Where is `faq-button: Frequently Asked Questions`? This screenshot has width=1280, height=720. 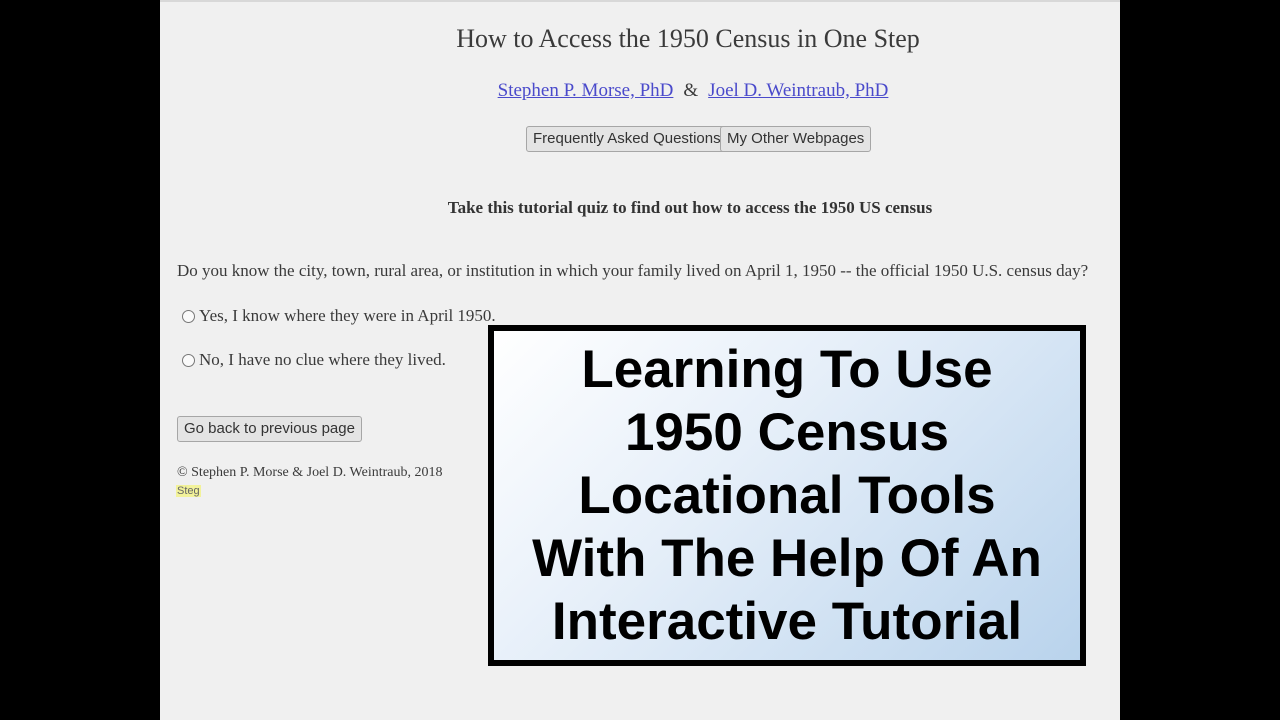
faq-button: Frequently Asked Questions is located at coordinates (627, 139).